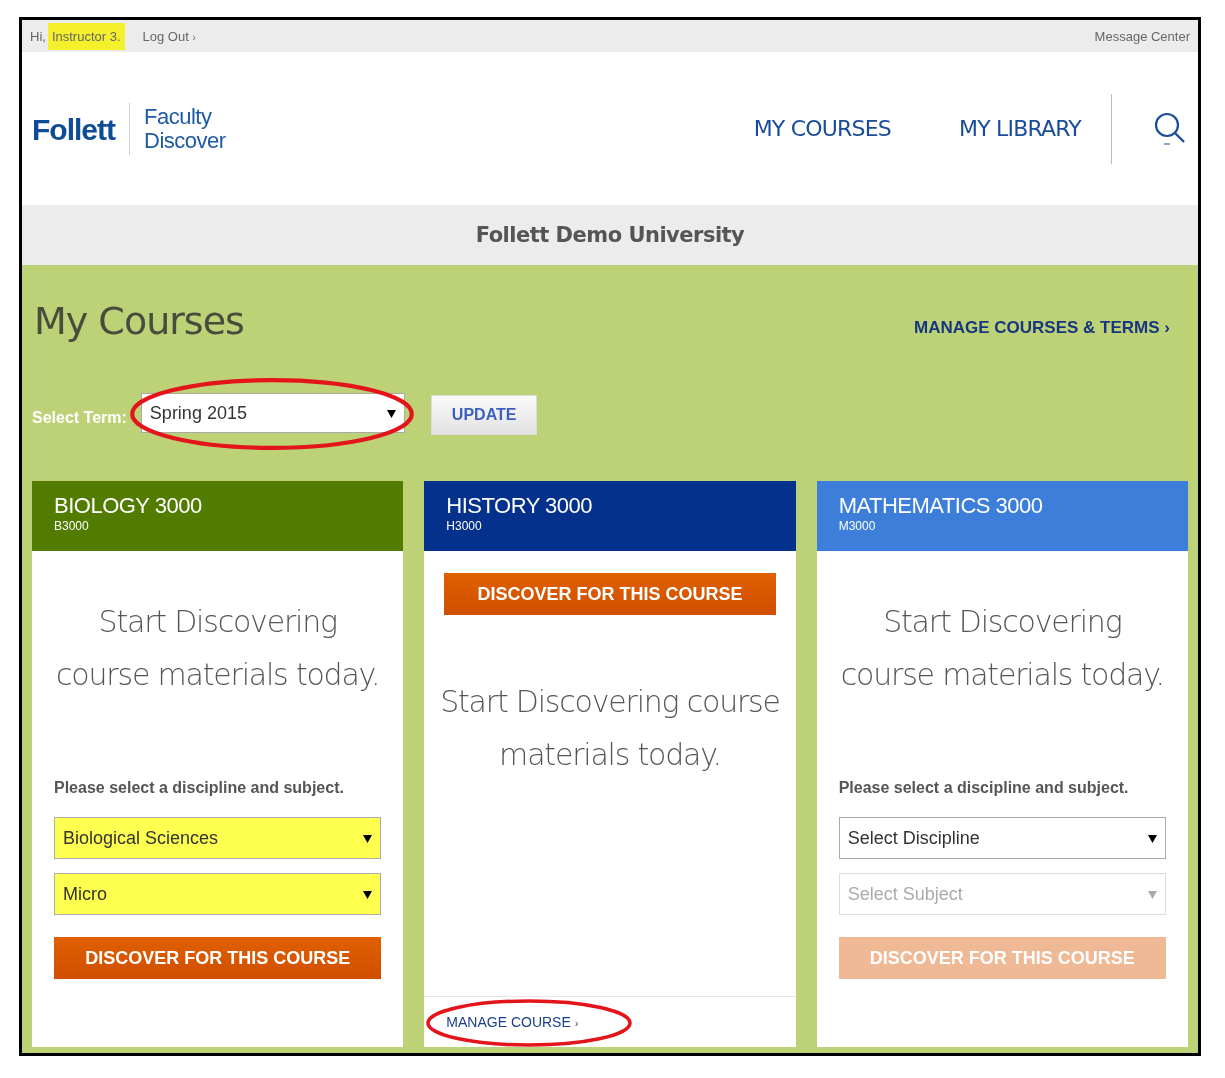 The width and height of the screenshot is (1225, 1078). I want to click on institution-name: Follett Demo University, so click(610, 235).